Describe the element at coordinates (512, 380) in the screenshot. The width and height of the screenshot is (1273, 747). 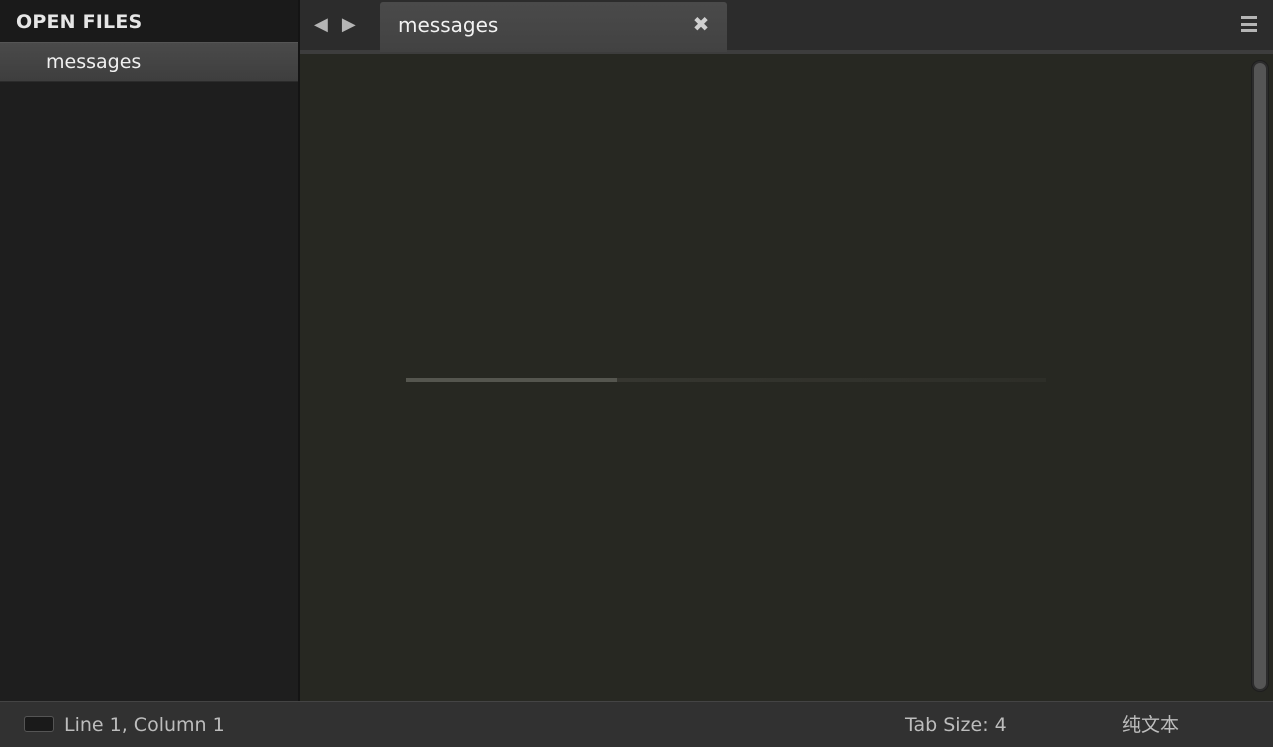
I see `loading-progress-fill` at that location.